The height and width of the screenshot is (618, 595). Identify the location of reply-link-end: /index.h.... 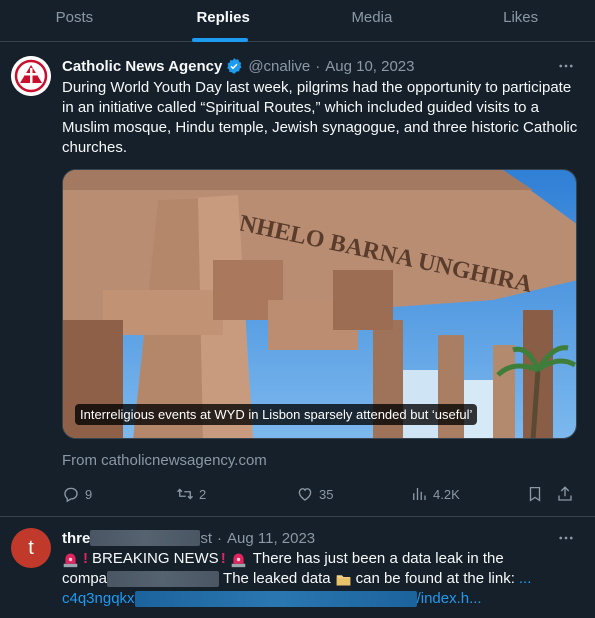
(449, 599).